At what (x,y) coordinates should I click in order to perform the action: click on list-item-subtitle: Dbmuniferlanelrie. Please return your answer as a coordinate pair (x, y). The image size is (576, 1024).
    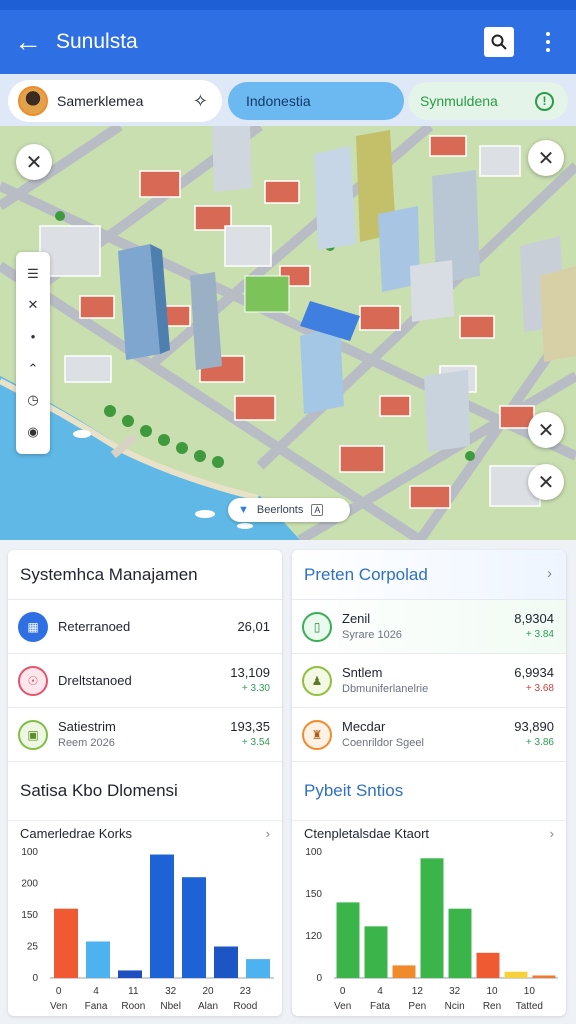
    Looking at the image, I should click on (385, 688).